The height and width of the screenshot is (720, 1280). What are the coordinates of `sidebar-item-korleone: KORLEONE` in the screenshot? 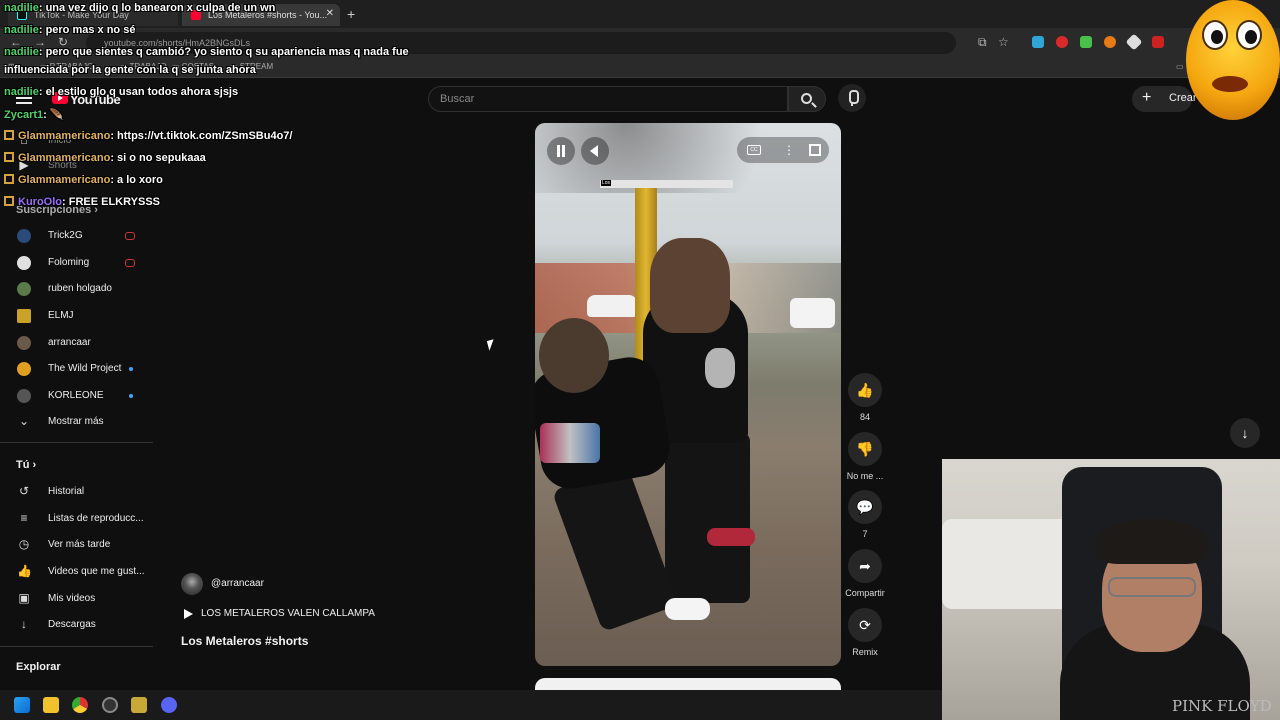 It's located at (77, 396).